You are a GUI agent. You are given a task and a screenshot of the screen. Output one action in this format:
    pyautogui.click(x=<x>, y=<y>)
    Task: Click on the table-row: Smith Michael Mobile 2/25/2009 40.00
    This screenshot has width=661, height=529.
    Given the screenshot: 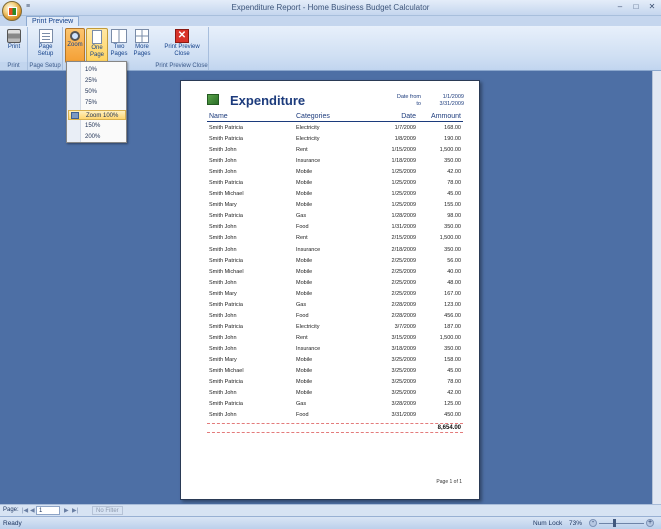 What is the action you would take?
    pyautogui.click(x=335, y=272)
    